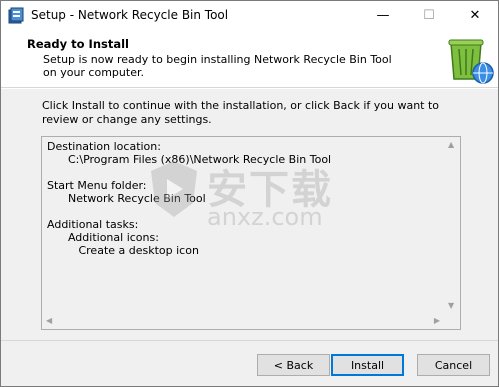 The image size is (499, 387). What do you see at coordinates (452, 321) in the screenshot?
I see `scrollbar-corner` at bounding box center [452, 321].